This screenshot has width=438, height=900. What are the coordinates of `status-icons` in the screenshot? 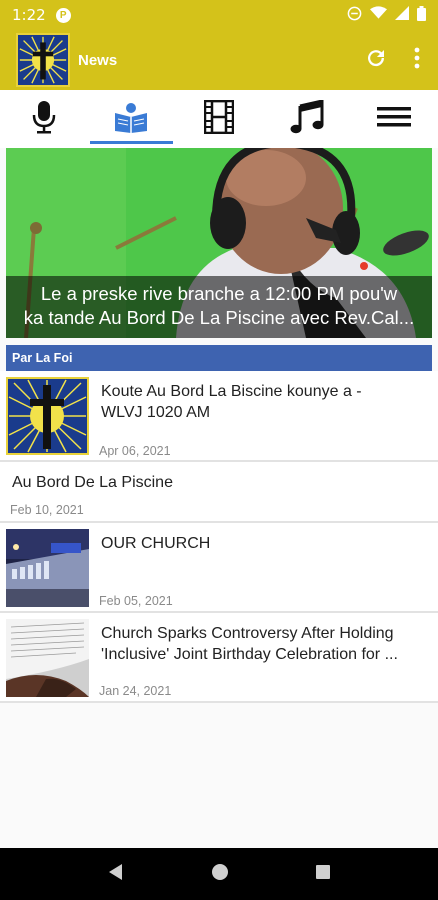 It's located at (386, 15).